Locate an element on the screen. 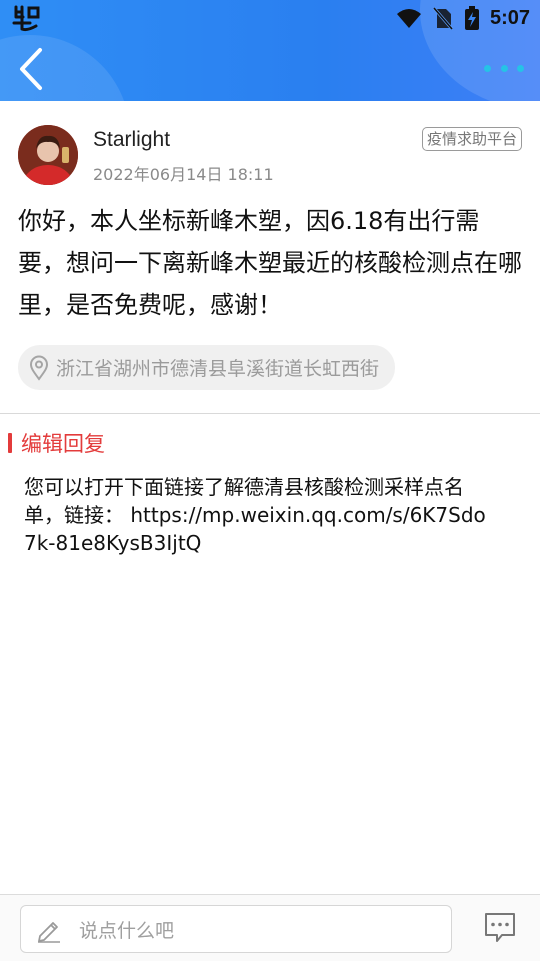 This screenshot has height=961, width=540. back-button is located at coordinates (32, 69).